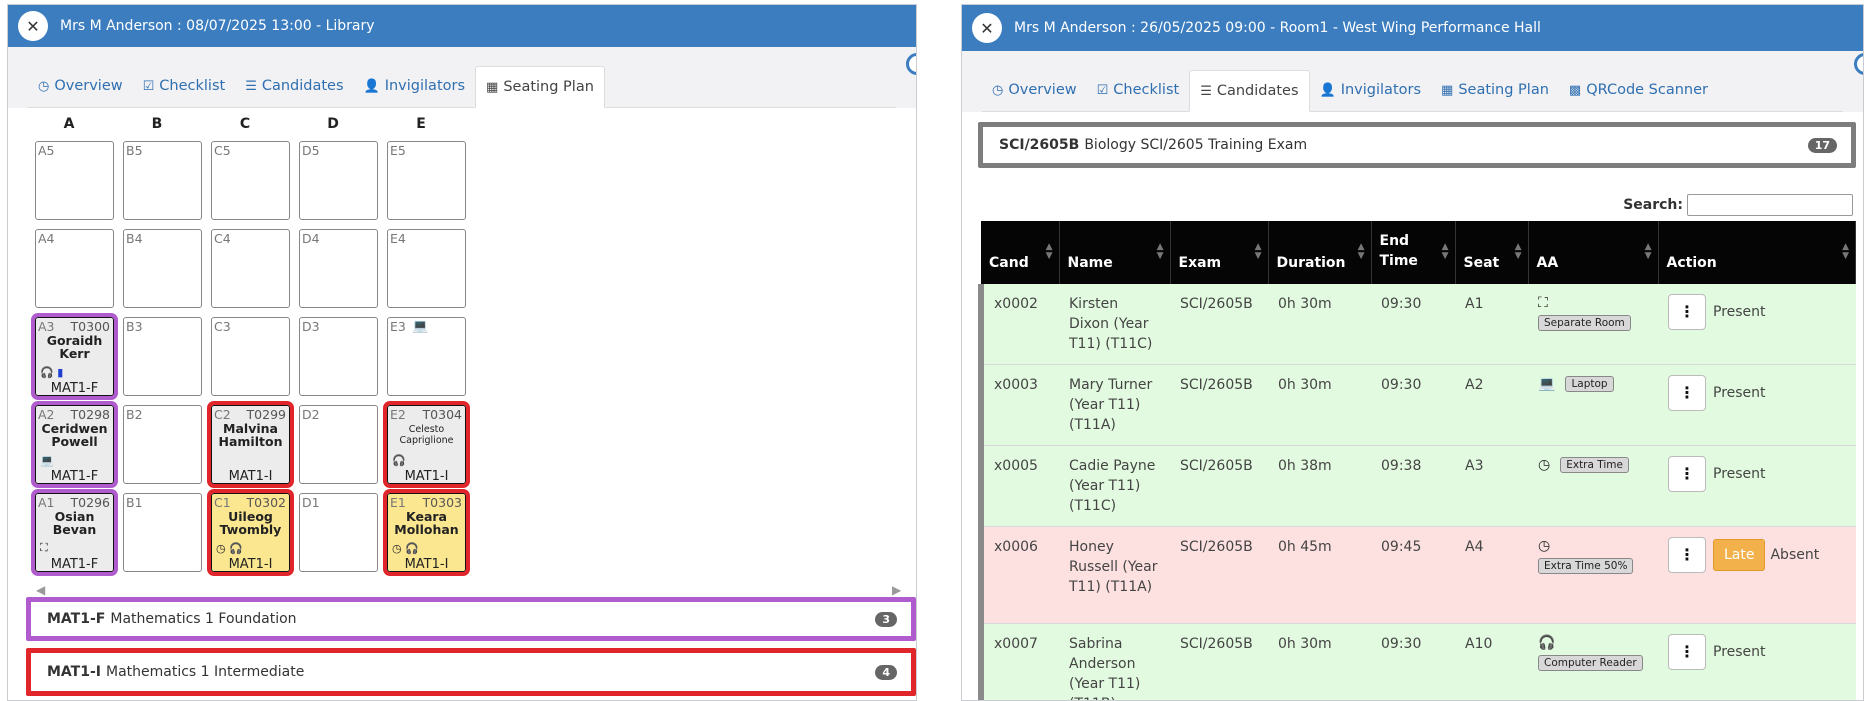 Image resolution: width=1864 pixels, height=701 pixels. I want to click on document-icon: ▮, so click(60, 372).